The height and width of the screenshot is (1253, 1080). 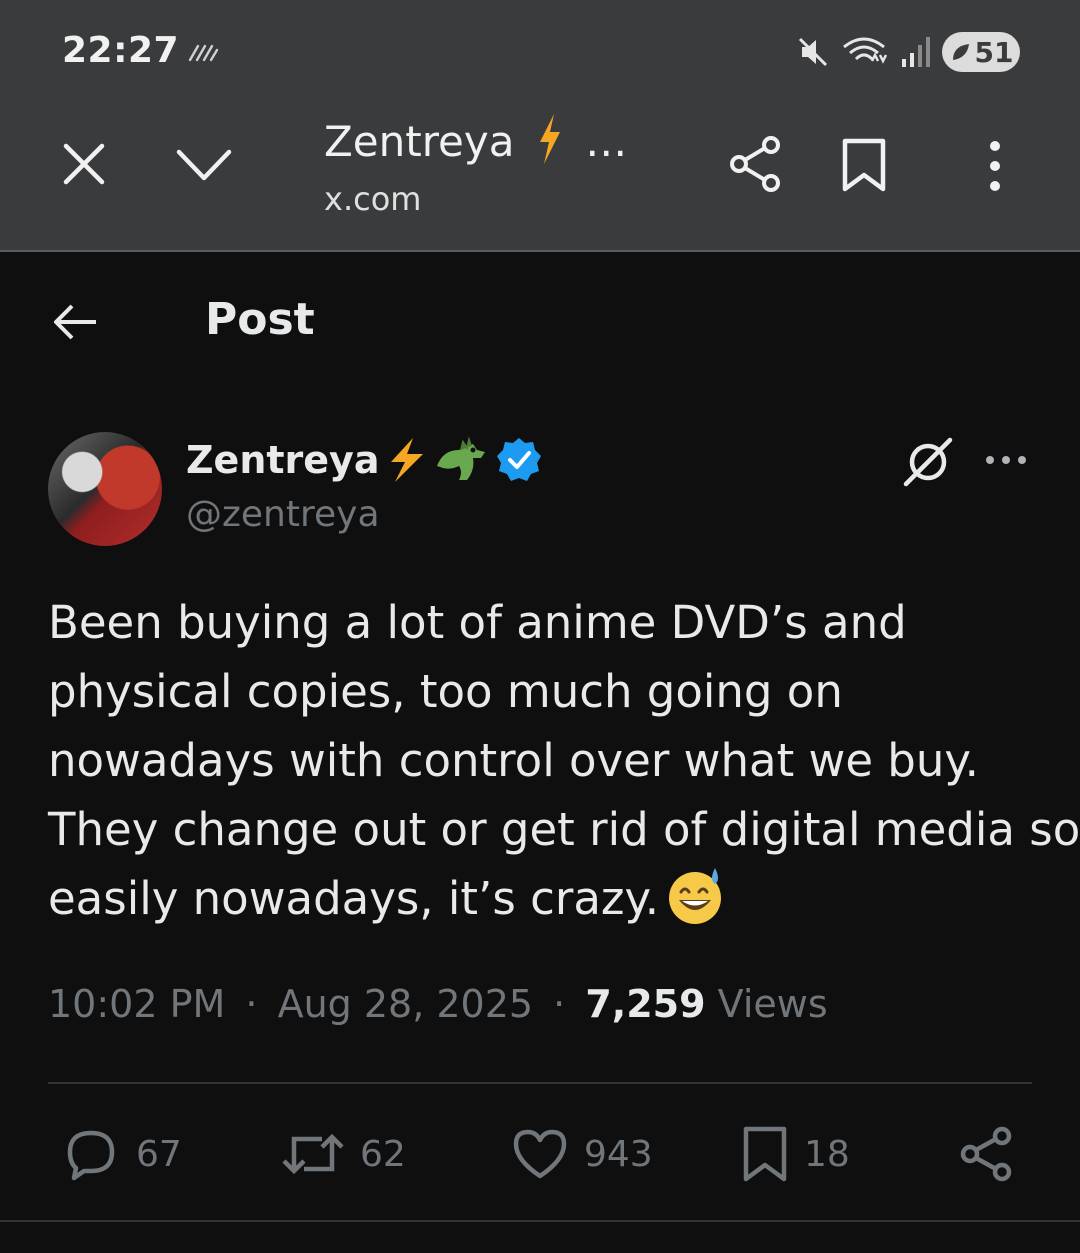 I want to click on repost-icon, so click(x=313, y=1154).